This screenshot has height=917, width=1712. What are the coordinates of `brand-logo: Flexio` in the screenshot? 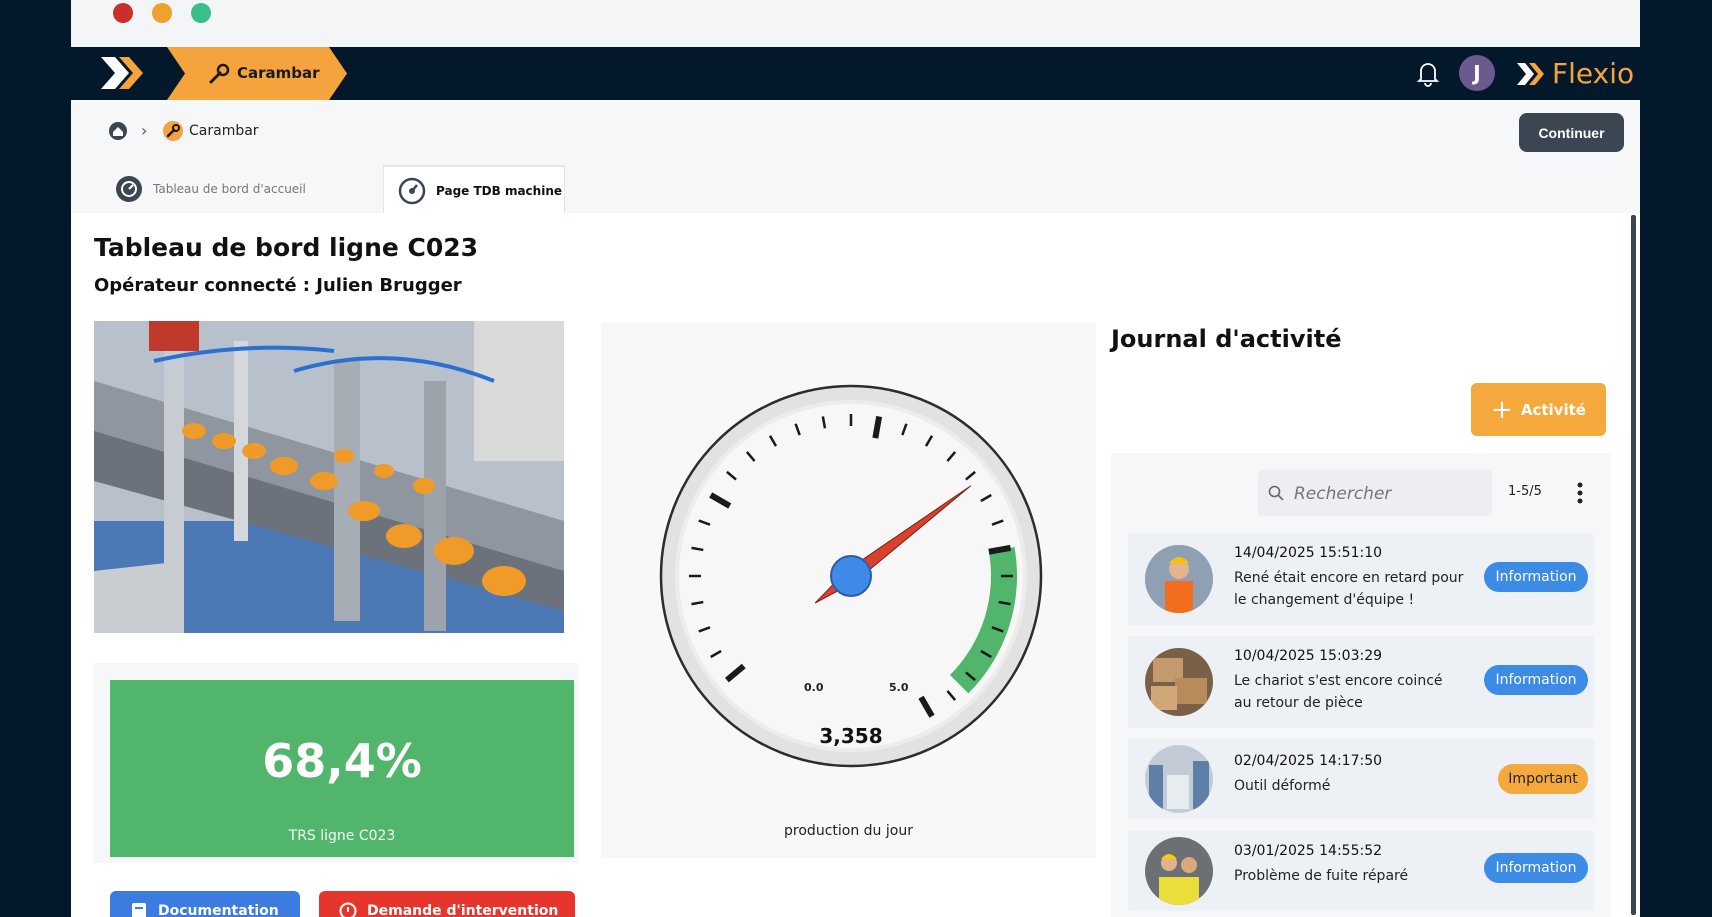 It's located at (1576, 74).